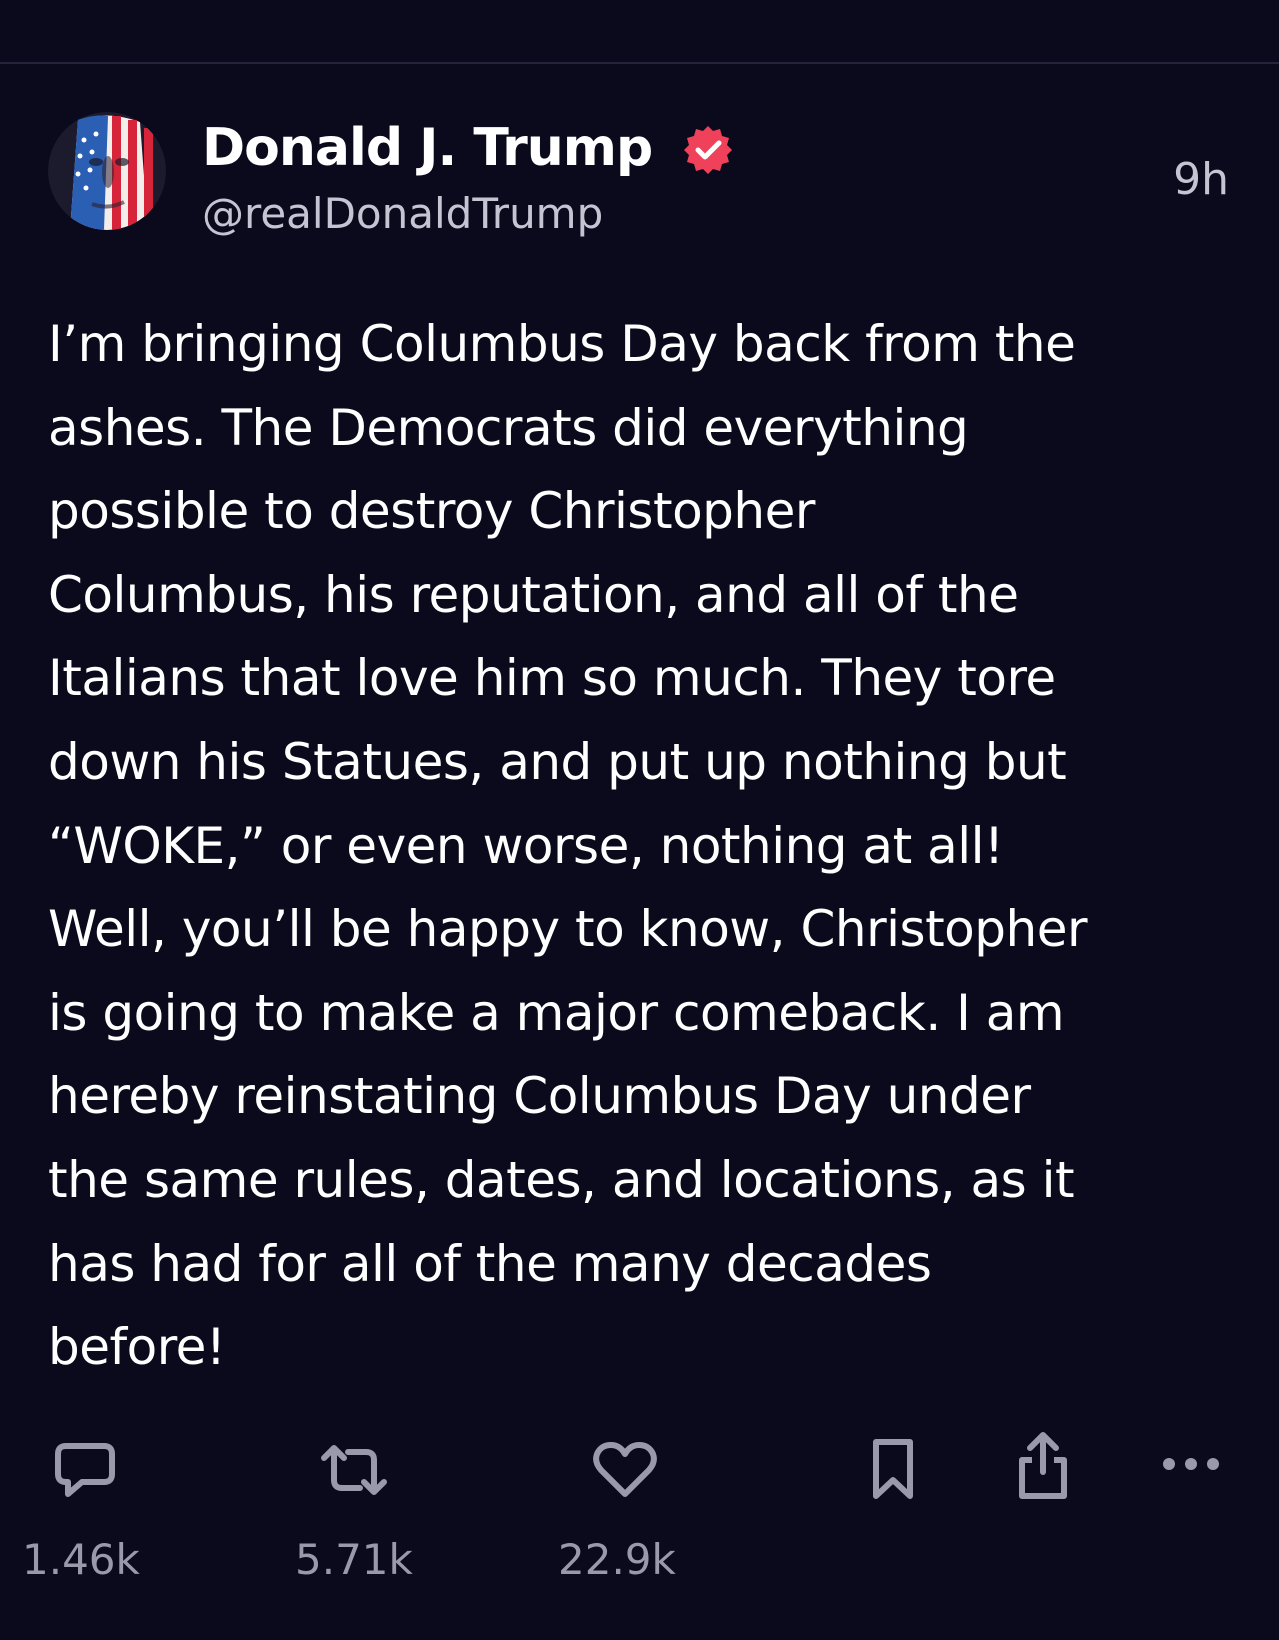  I want to click on more-horizontal-icon, so click(1191, 1464).